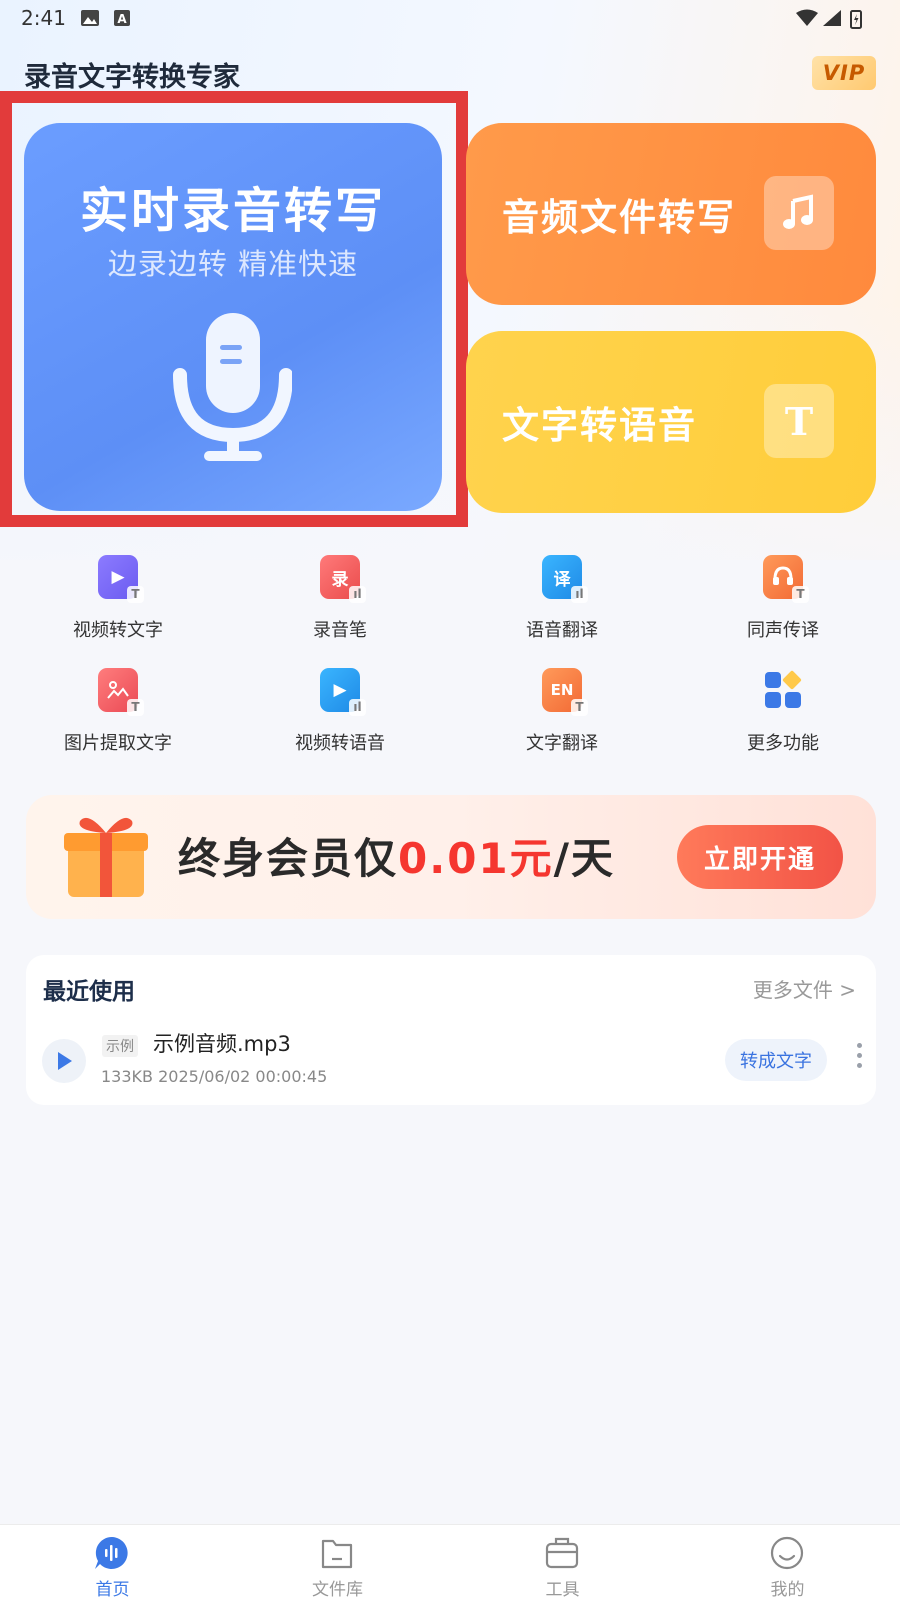 Image resolution: width=900 pixels, height=1600 pixels. I want to click on image-to-text-icon: T, so click(121, 692).